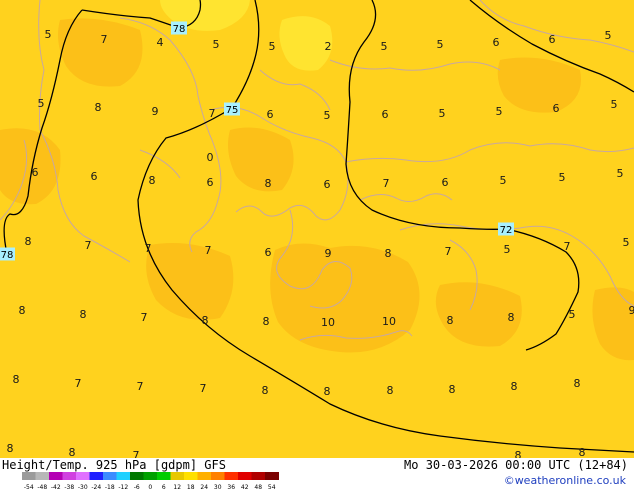 This screenshot has height=490, width=634. Describe the element at coordinates (137, 487) in the screenshot. I see `legend-tick-label: -6` at that location.